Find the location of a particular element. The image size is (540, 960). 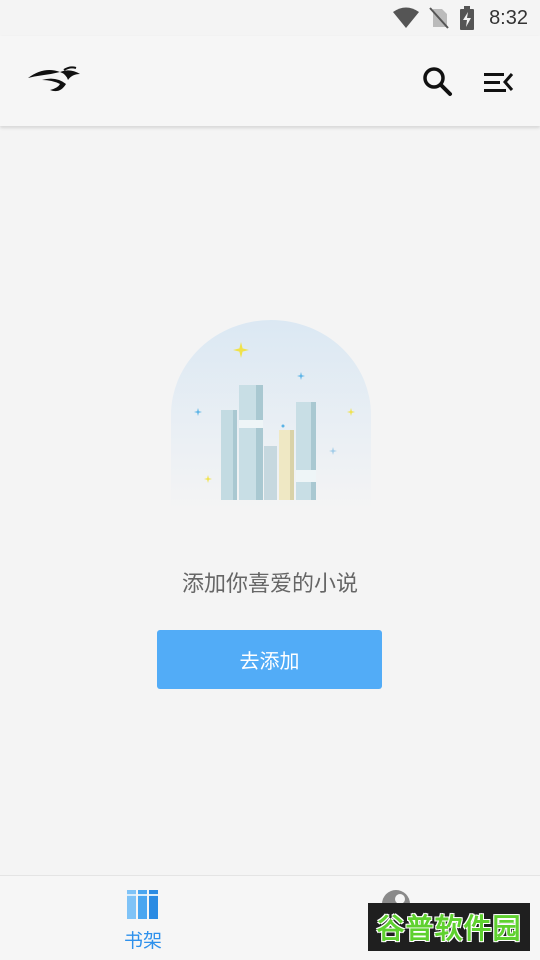

bird-logo is located at coordinates (54, 82).